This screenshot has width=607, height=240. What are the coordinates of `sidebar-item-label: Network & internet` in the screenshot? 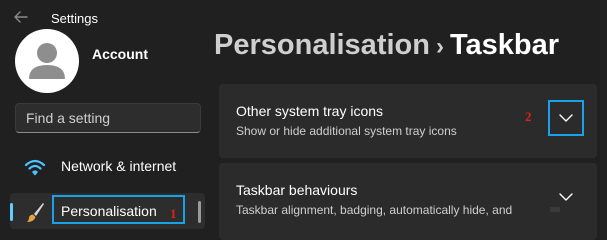 It's located at (119, 166).